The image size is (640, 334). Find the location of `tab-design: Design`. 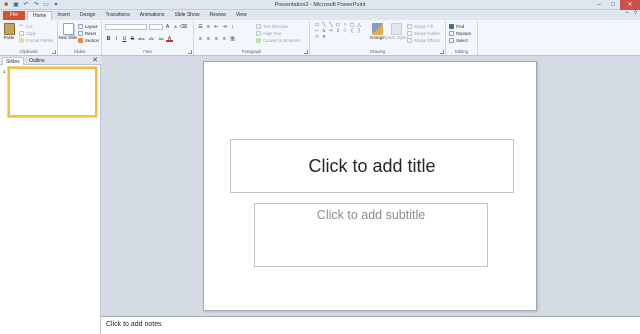

tab-design: Design is located at coordinates (88, 15).